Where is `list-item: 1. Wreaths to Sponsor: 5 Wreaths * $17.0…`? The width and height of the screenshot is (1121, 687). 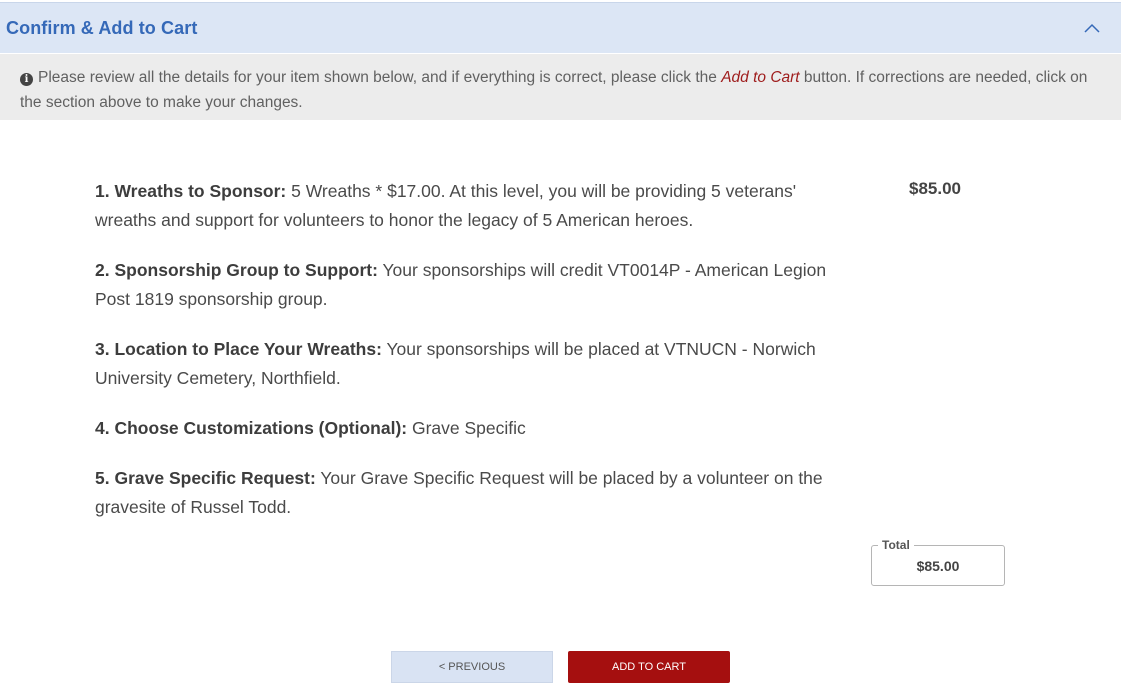 list-item: 1. Wreaths to Sponsor: 5 Wreaths * $17.0… is located at coordinates (470, 206).